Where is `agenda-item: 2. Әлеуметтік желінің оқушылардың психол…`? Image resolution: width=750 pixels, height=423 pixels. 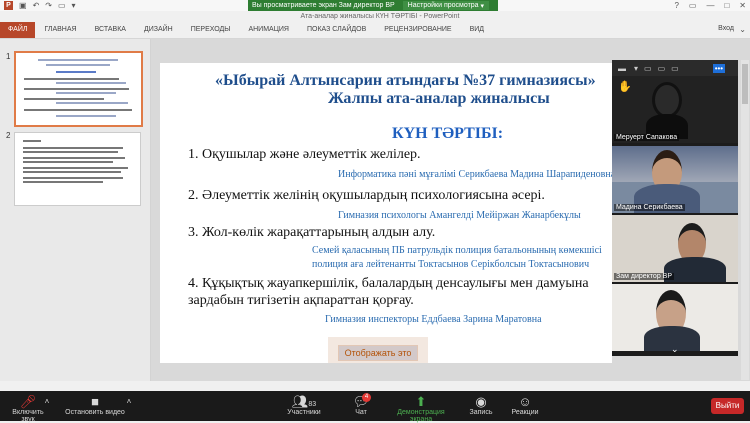
agenda-item: 2. Әлеуметтік желінің оқушылардың психол… is located at coordinates (366, 195).